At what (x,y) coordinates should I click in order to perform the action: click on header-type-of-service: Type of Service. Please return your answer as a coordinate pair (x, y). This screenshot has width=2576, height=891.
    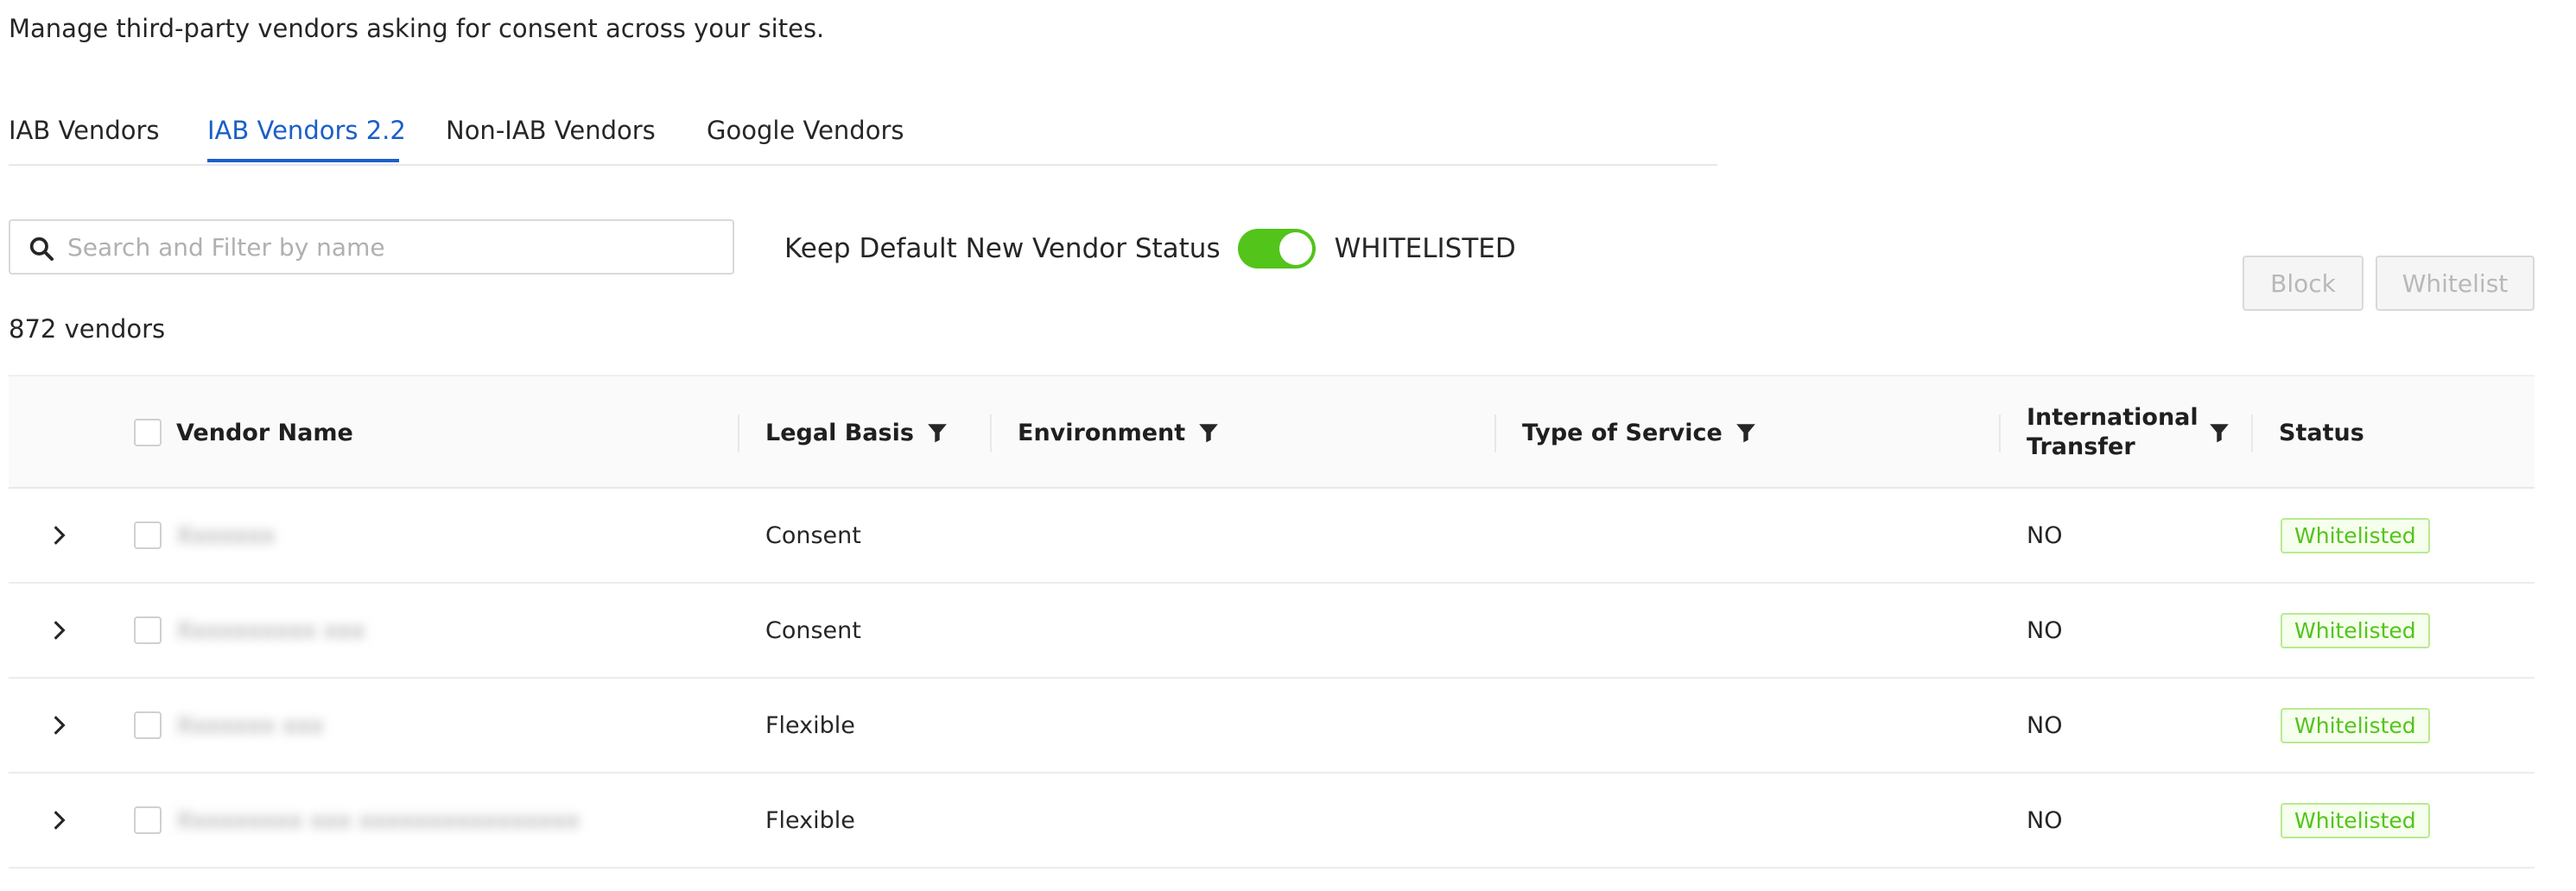
    Looking at the image, I should click on (1639, 432).